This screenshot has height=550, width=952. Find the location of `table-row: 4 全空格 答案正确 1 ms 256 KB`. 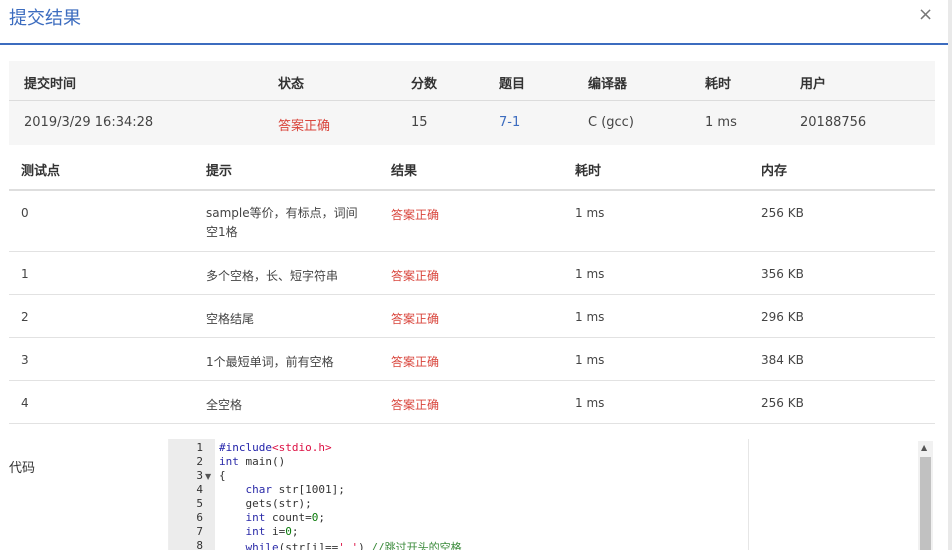

table-row: 4 全空格 答案正确 1 ms 256 KB is located at coordinates (472, 402).